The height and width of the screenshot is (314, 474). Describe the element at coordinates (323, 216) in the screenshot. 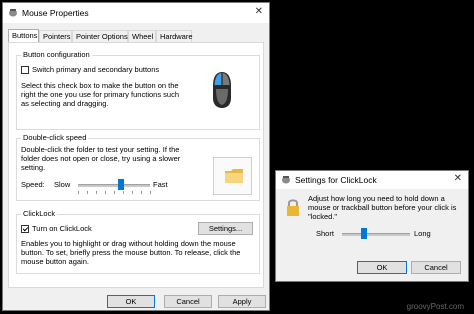

I see `clicklock-dialog-desc-3: "locked."` at that location.